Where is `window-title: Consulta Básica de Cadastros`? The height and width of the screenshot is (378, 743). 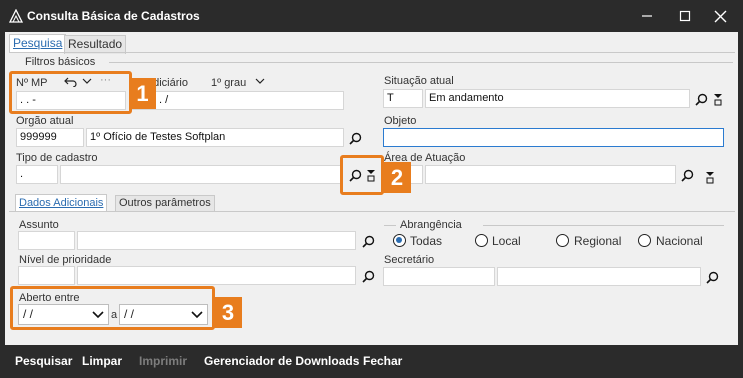 window-title: Consulta Básica de Cadastros is located at coordinates (113, 16).